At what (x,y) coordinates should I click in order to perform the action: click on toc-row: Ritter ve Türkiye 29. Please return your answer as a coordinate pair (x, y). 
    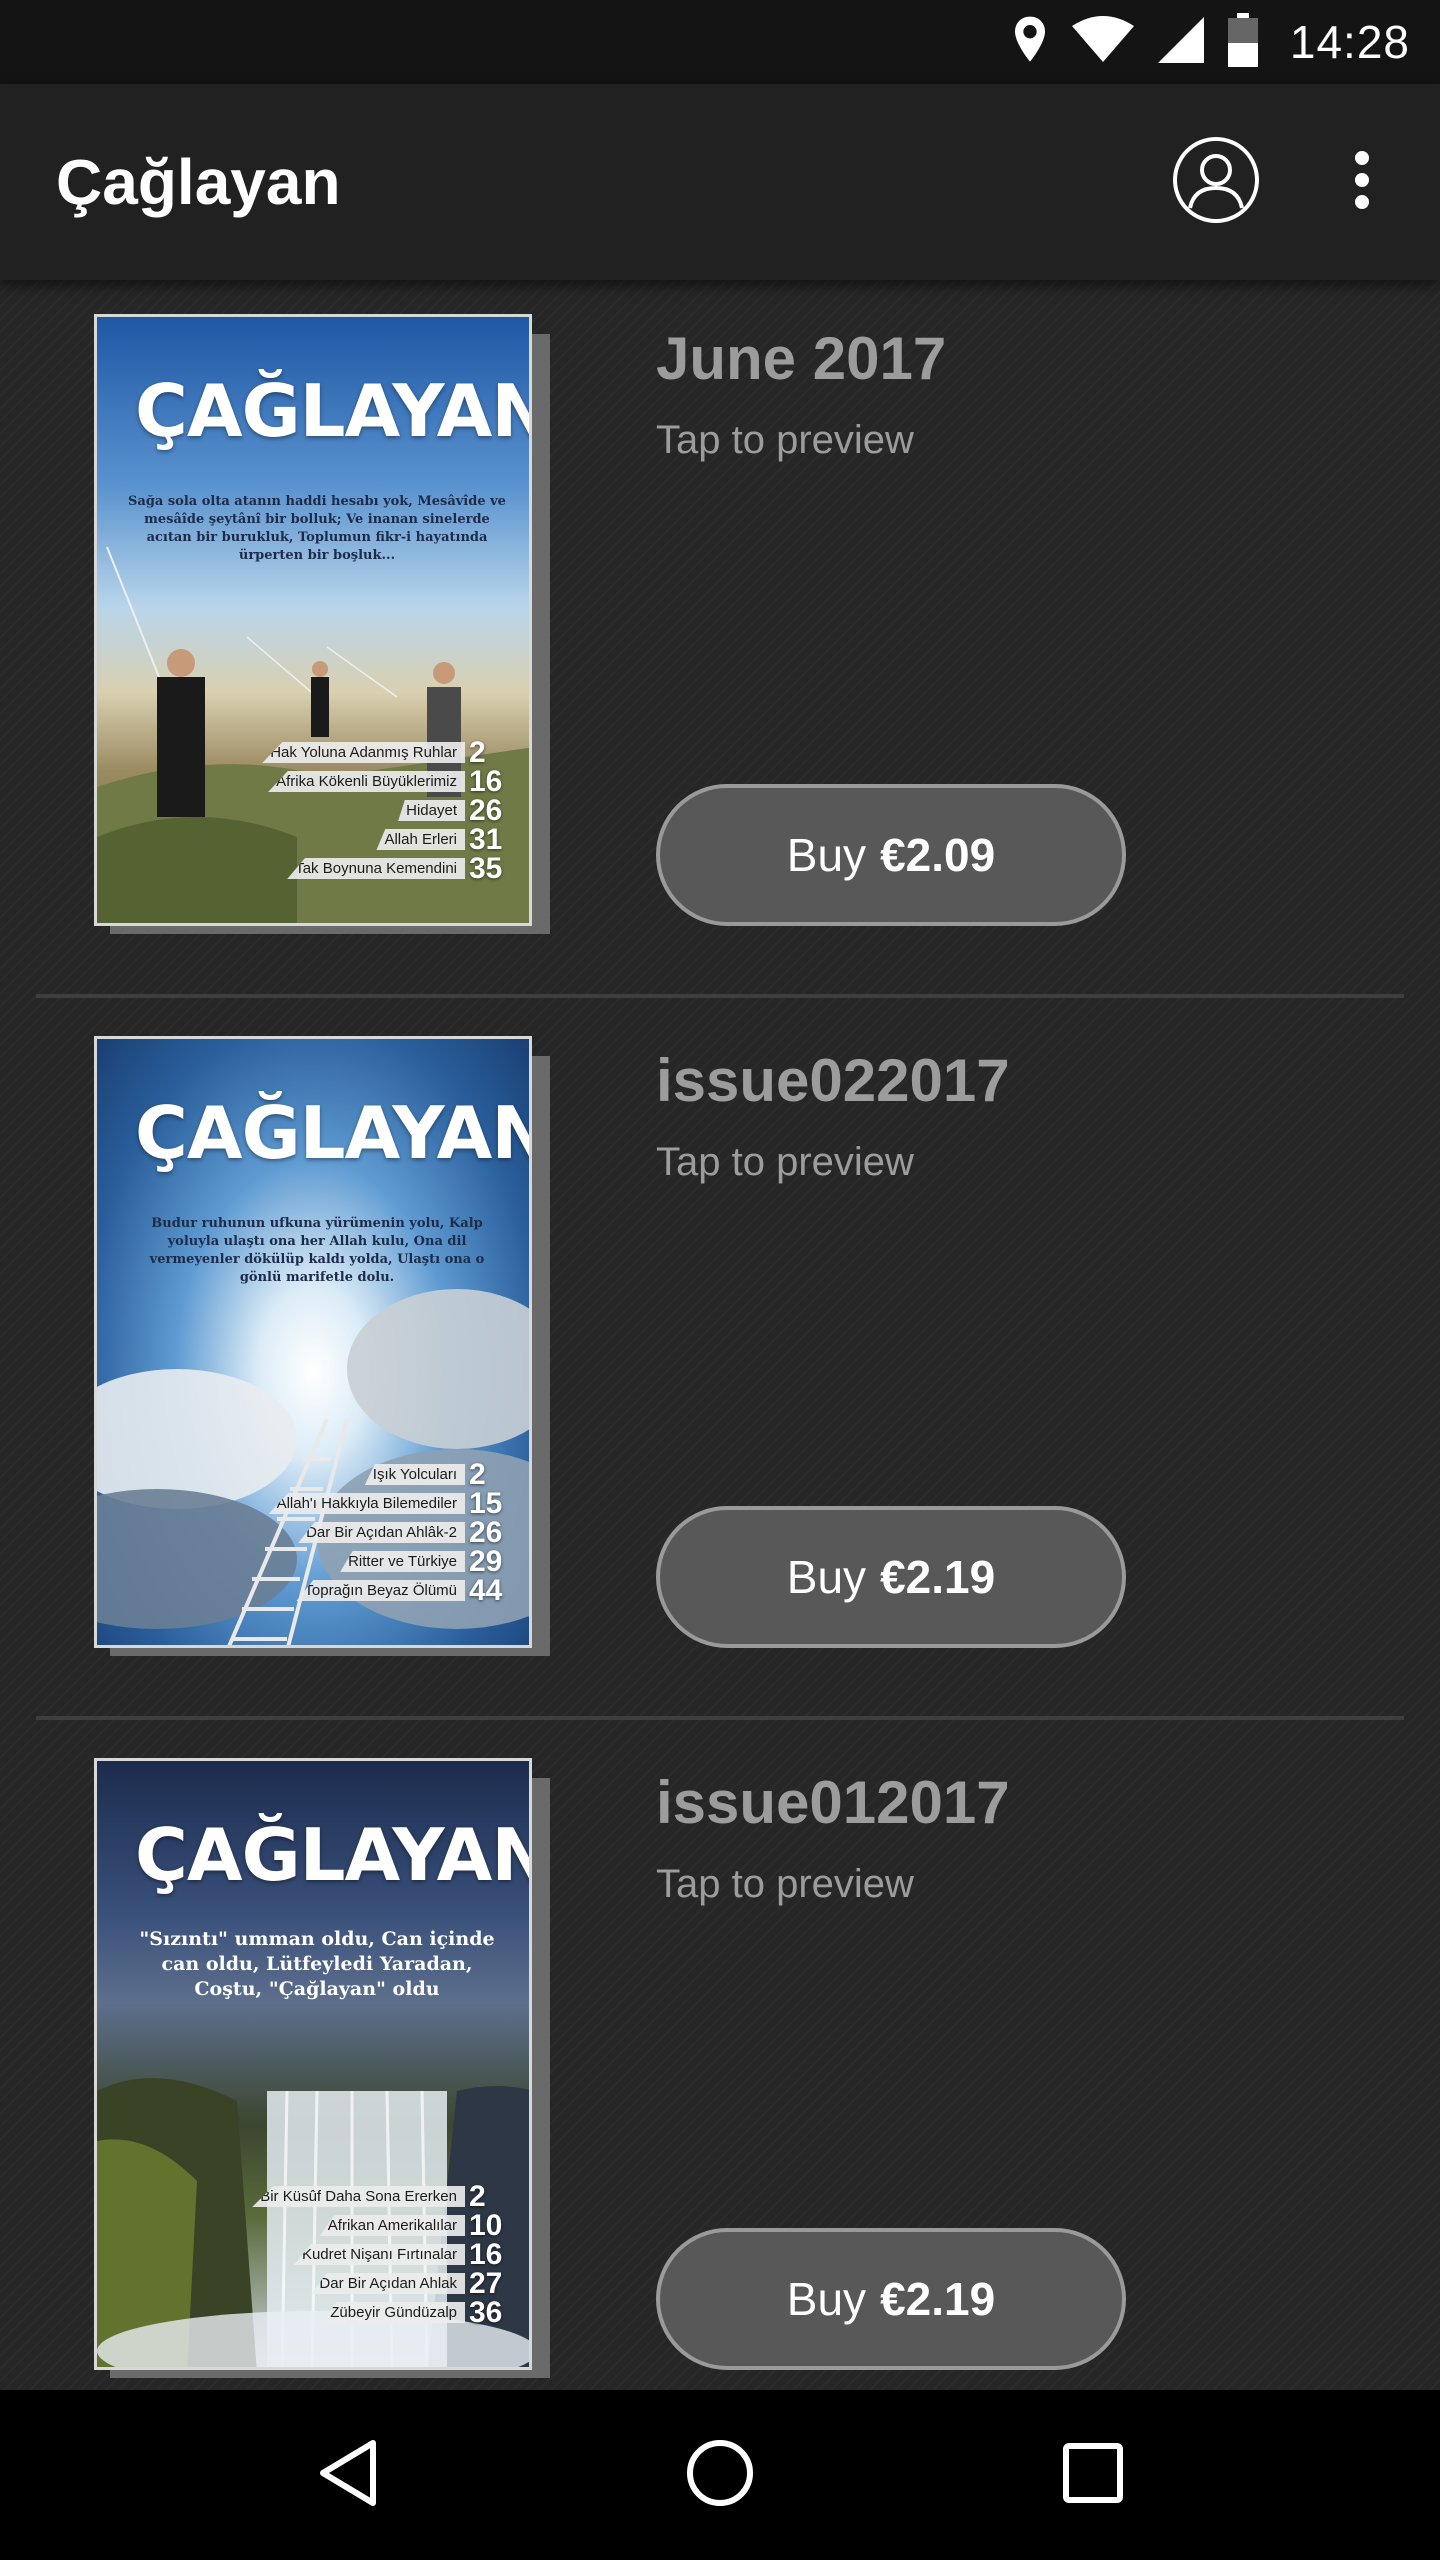
    Looking at the image, I should click on (359, 1561).